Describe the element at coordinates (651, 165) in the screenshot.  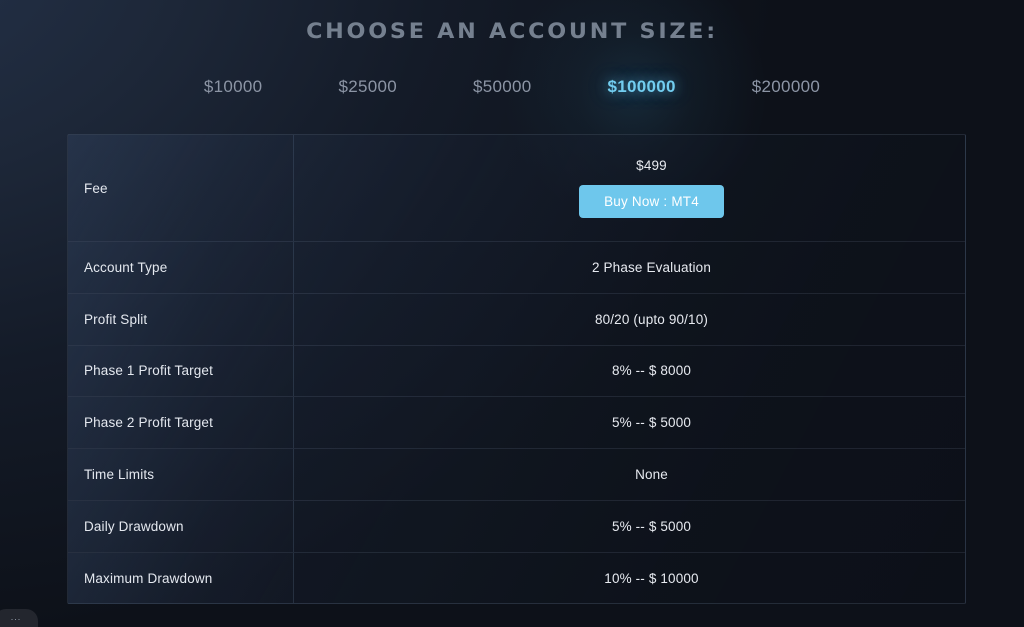
I see `fee-price: $499` at that location.